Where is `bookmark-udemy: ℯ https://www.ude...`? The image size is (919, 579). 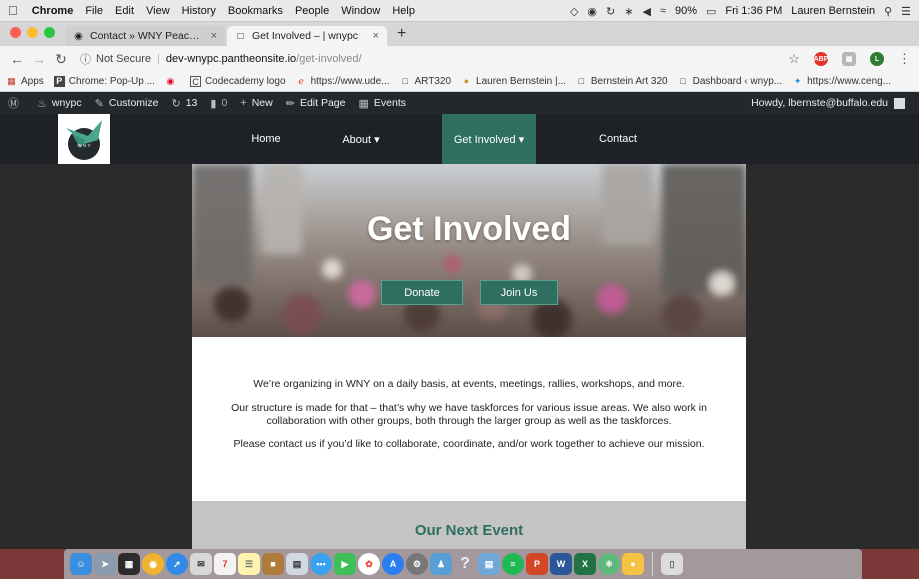 bookmark-udemy: ℯ https://www.ude... is located at coordinates (342, 81).